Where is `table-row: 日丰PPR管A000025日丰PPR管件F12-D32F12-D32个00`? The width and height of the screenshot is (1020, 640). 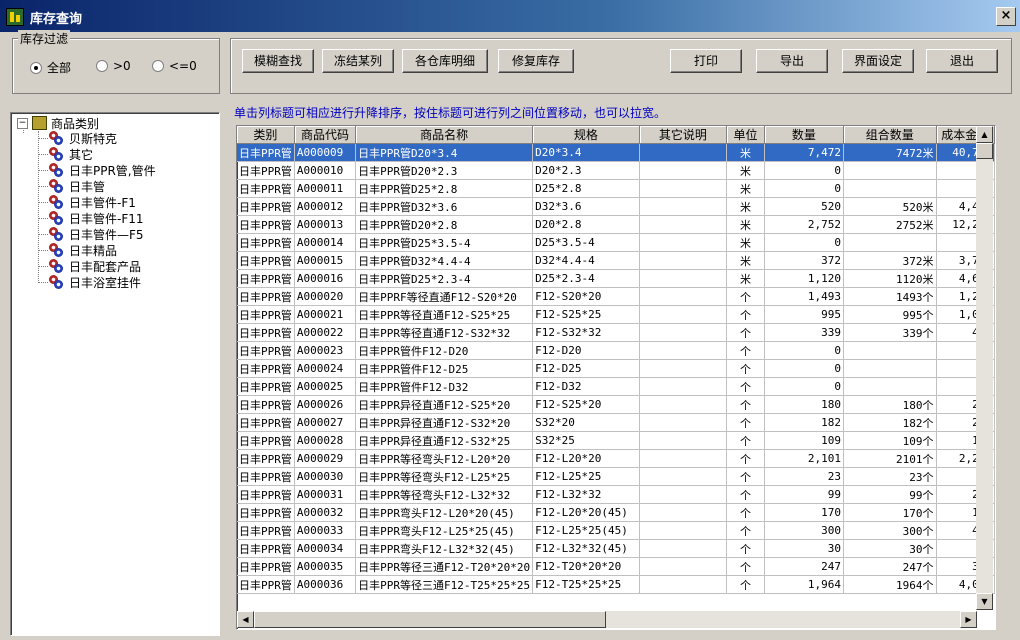
table-row: 日丰PPR管A000025日丰PPR管件F12-D32F12-D32个00 is located at coordinates (616, 386).